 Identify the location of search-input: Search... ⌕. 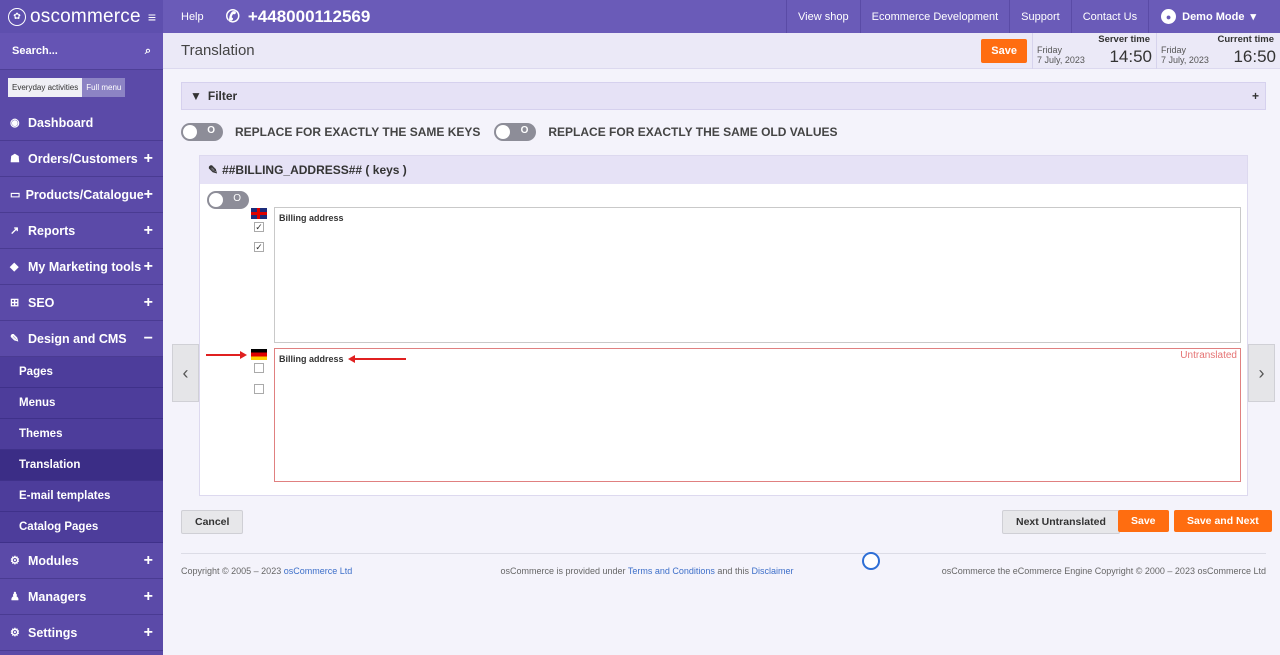
(81, 51).